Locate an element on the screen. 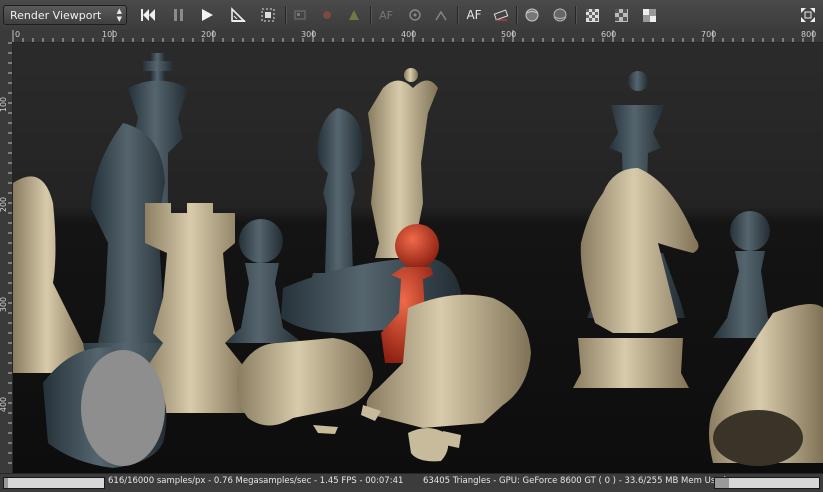  ruler-left-label: 300 is located at coordinates (4, 304).